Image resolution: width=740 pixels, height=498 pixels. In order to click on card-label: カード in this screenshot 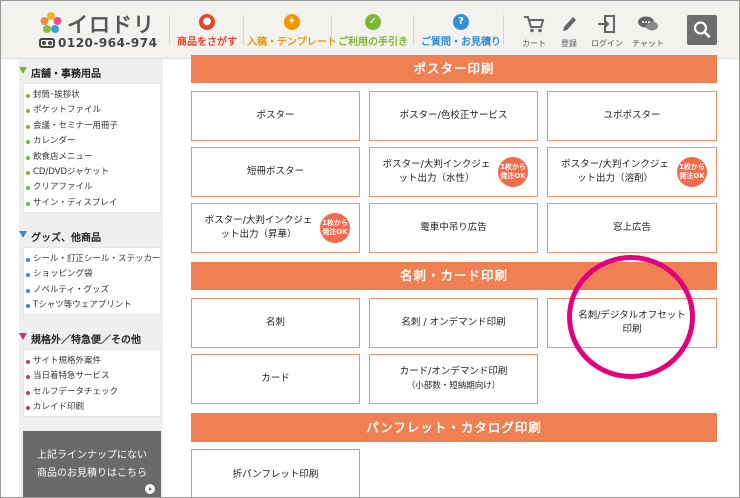, I will do `click(275, 378)`.